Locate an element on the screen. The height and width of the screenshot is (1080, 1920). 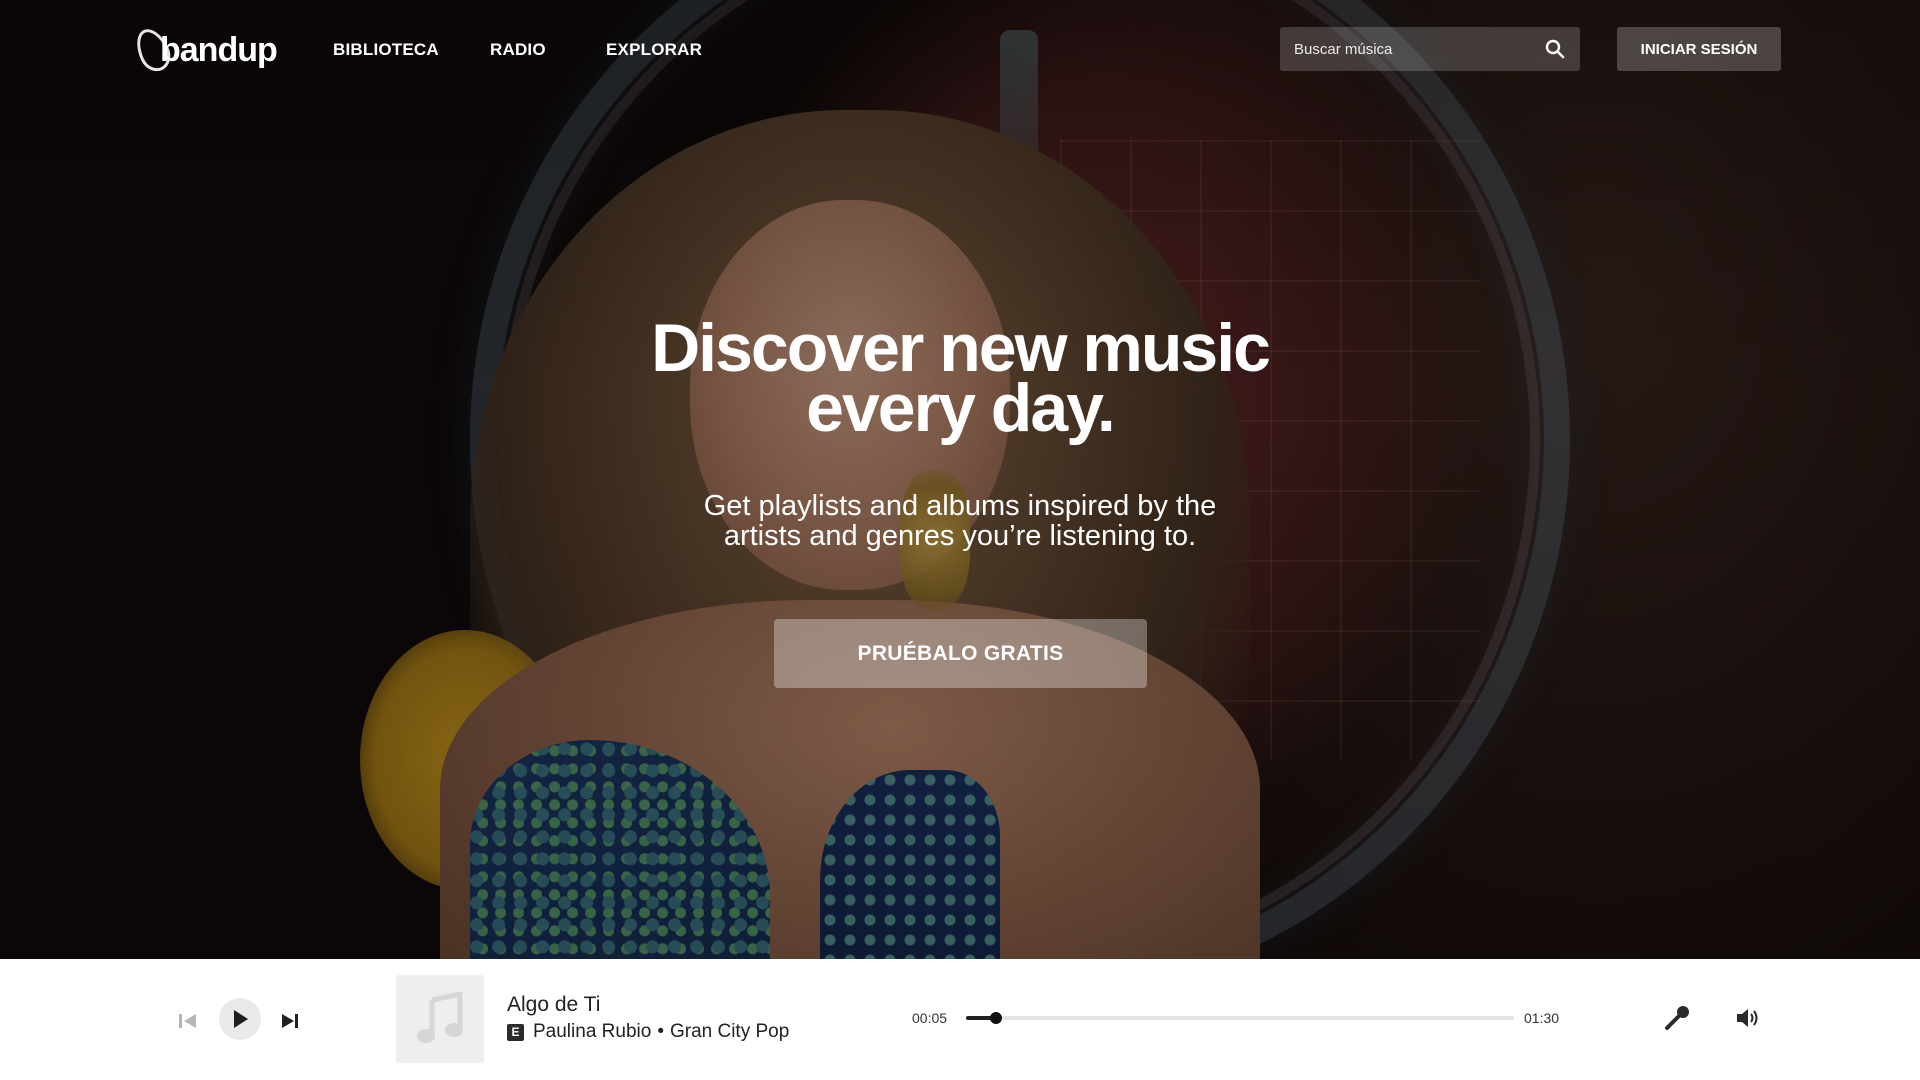
logo-text: bandup is located at coordinates (219, 49).